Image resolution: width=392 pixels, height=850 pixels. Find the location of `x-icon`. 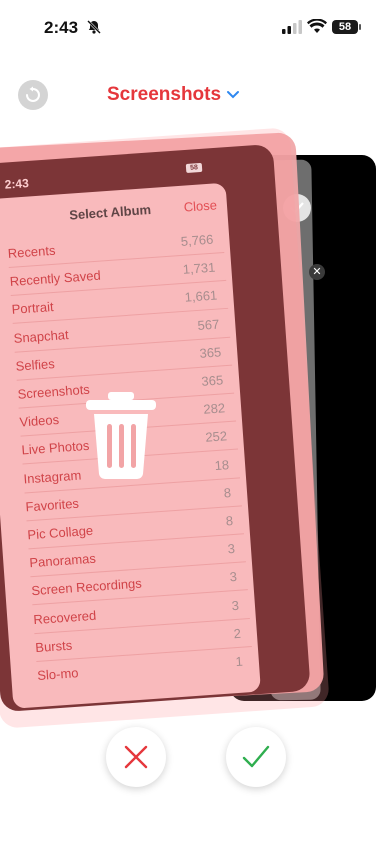

x-icon is located at coordinates (136, 757).